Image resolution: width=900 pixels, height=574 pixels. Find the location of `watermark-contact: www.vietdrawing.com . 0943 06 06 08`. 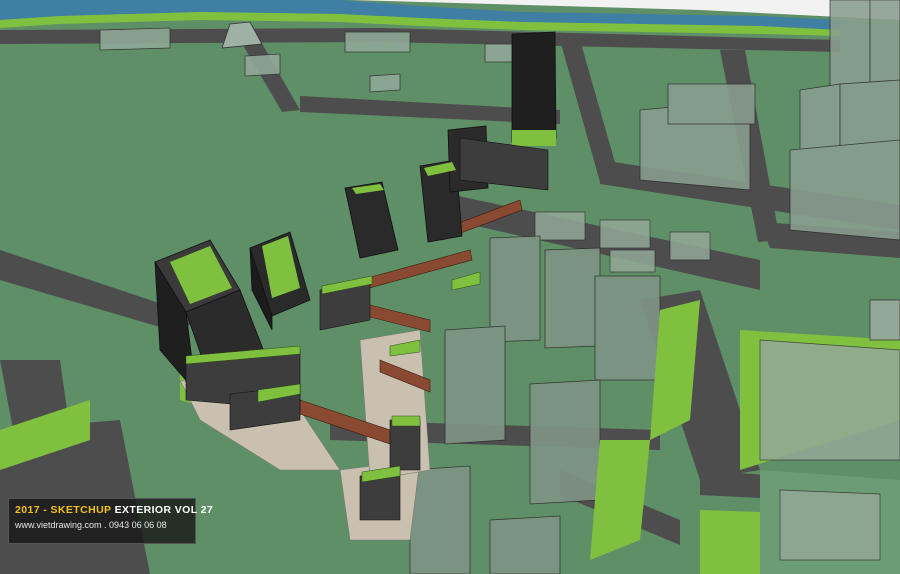

watermark-contact: www.vietdrawing.com . 0943 06 06 08 is located at coordinates (102, 525).